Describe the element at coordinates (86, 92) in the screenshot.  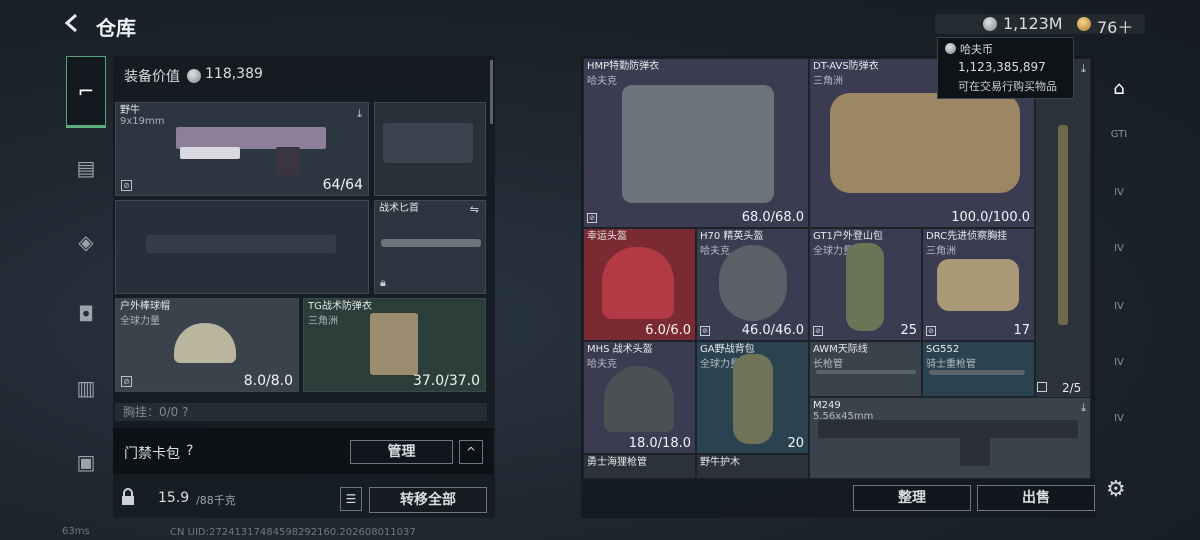
I see `nav-weapon: ⌐` at that location.